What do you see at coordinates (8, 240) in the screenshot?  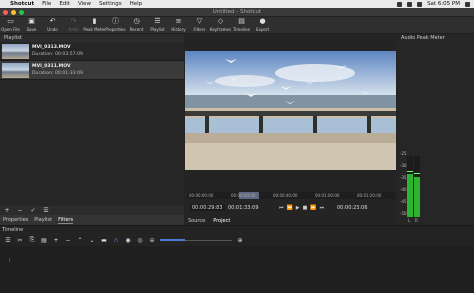 I see `menu-icon: ☰` at bounding box center [8, 240].